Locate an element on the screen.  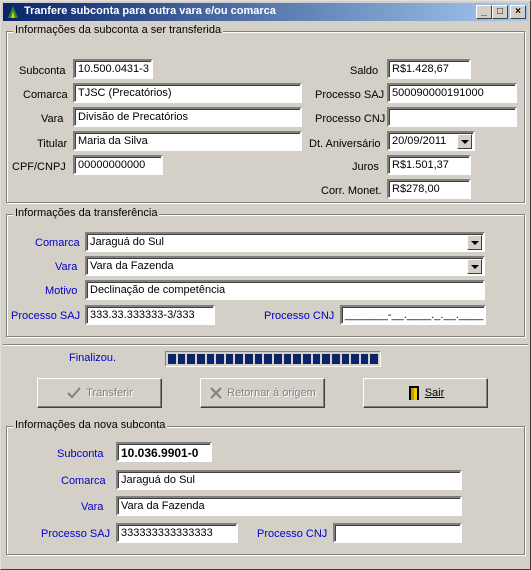
cpf-field: 00000000000 is located at coordinates (118, 165).